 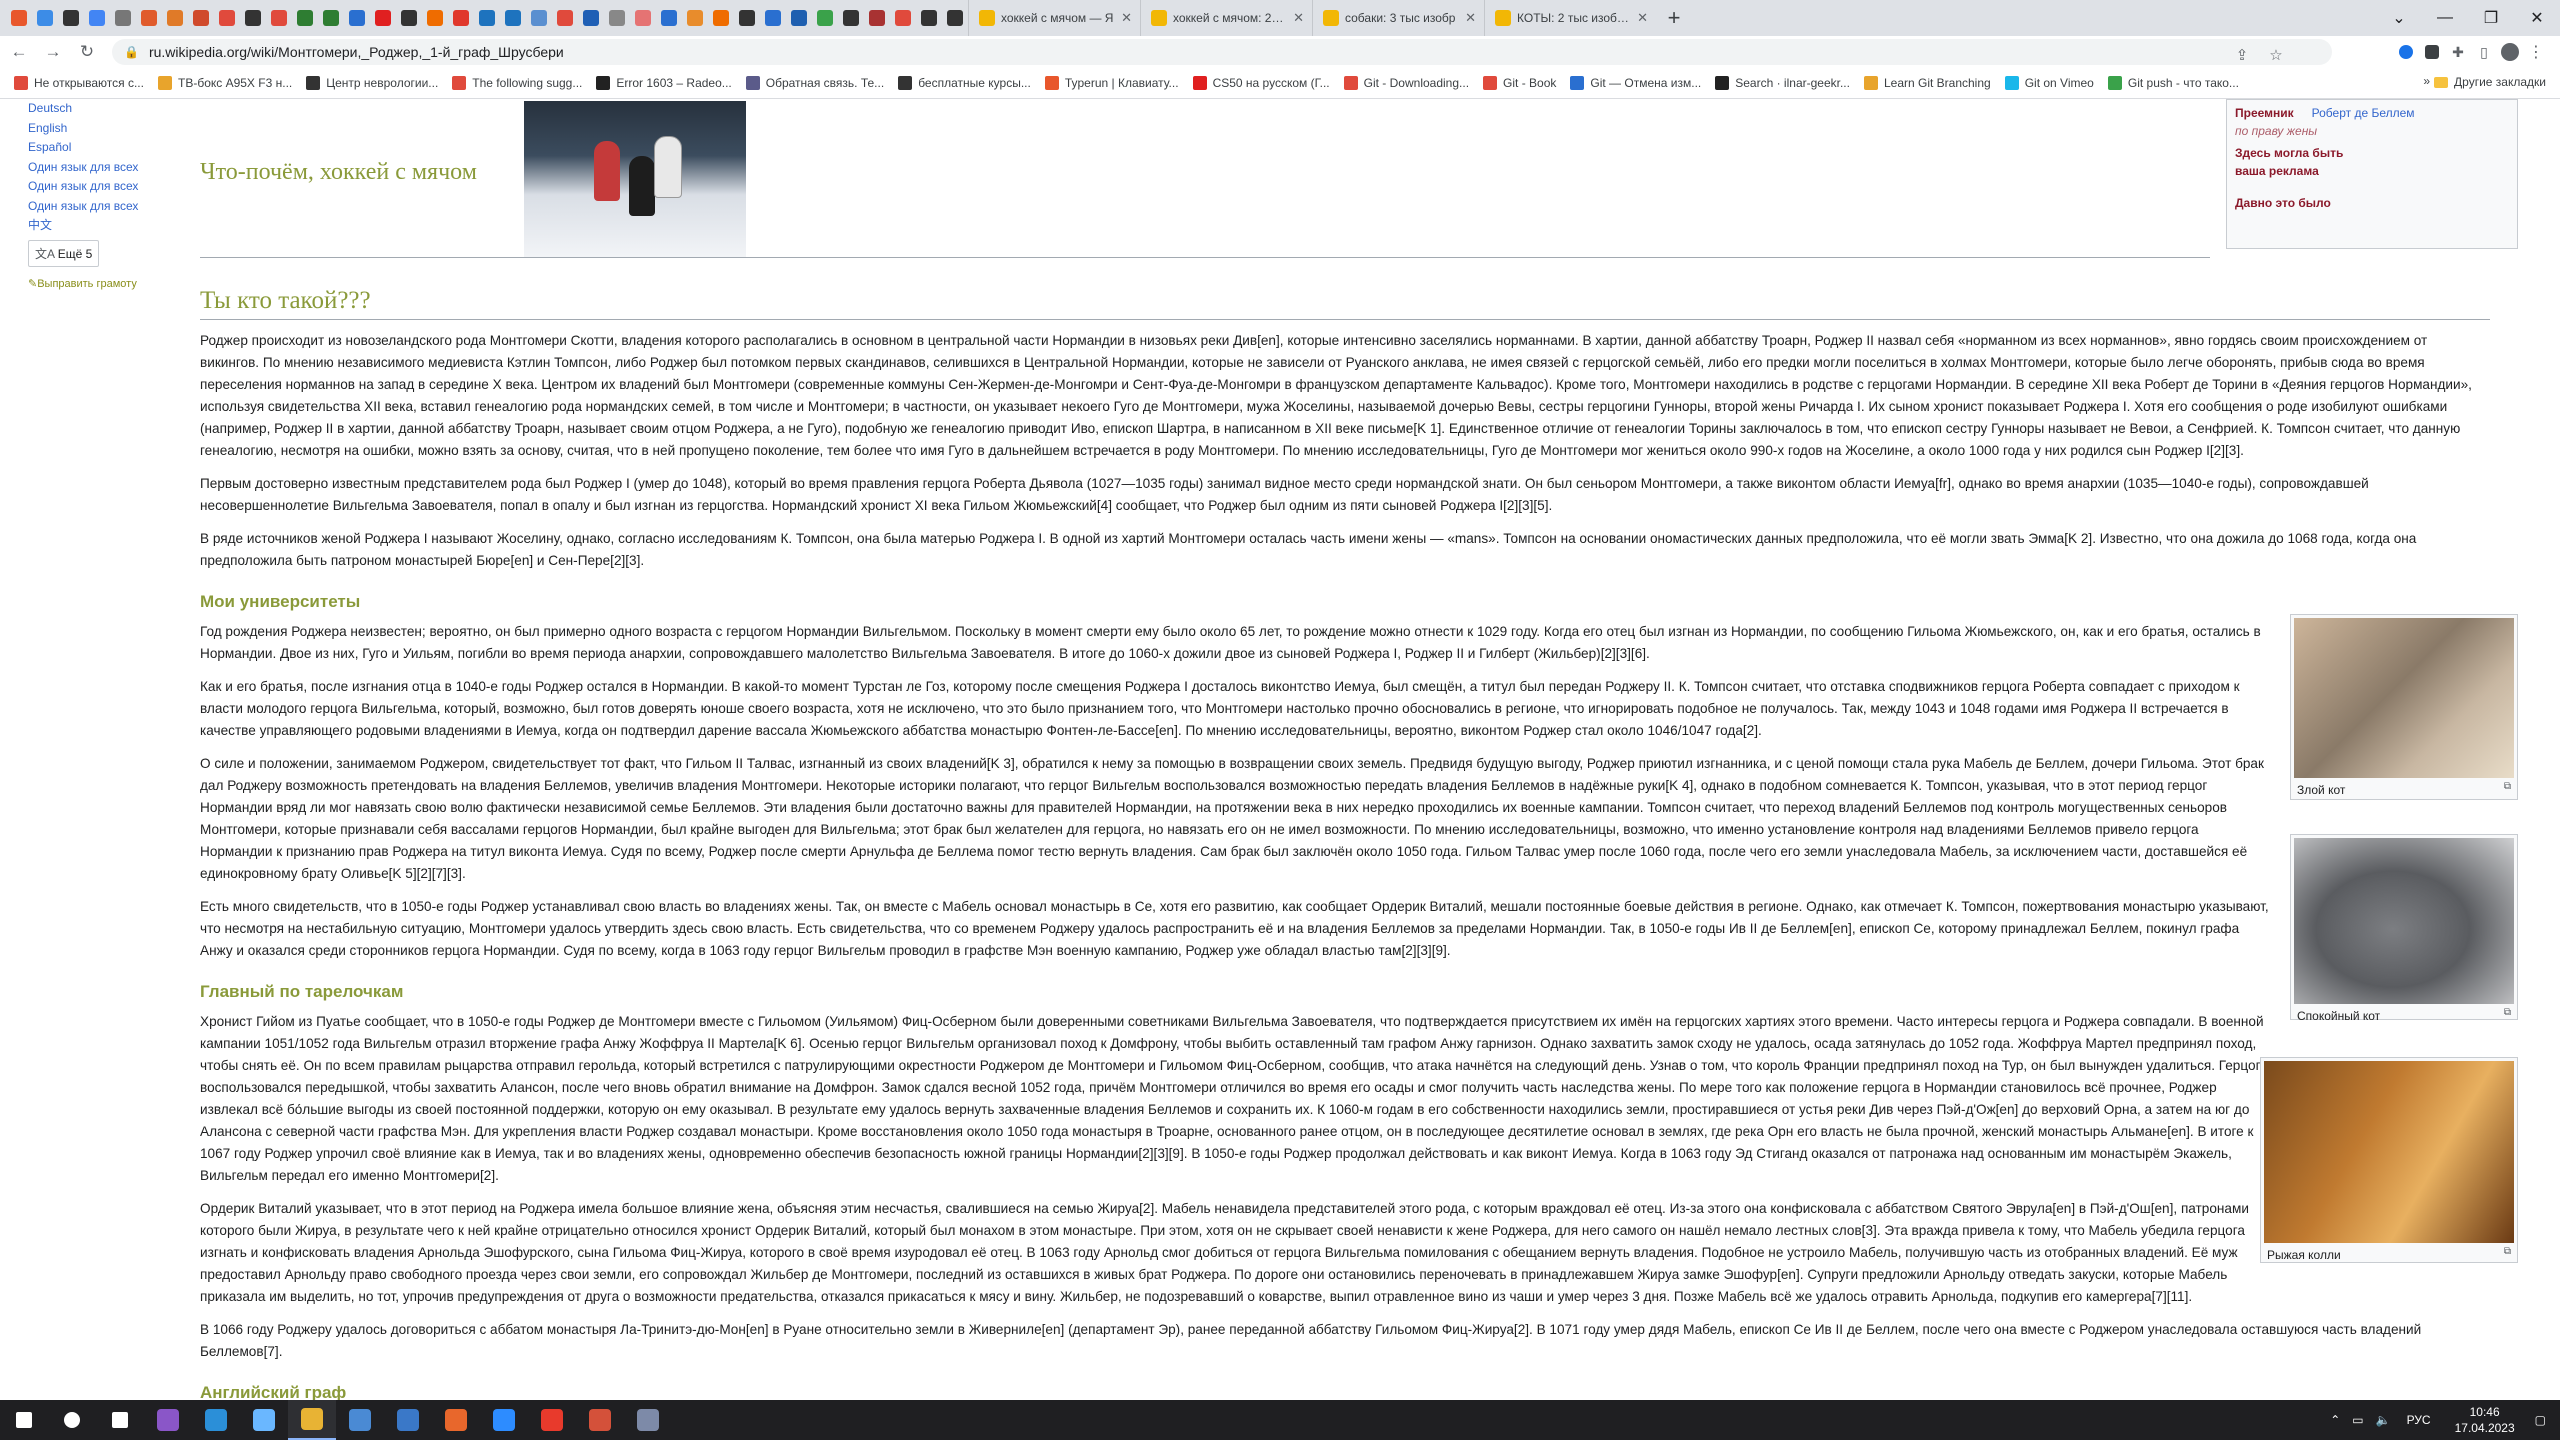 I want to click on lang-link-en: English, so click(x=103, y=129).